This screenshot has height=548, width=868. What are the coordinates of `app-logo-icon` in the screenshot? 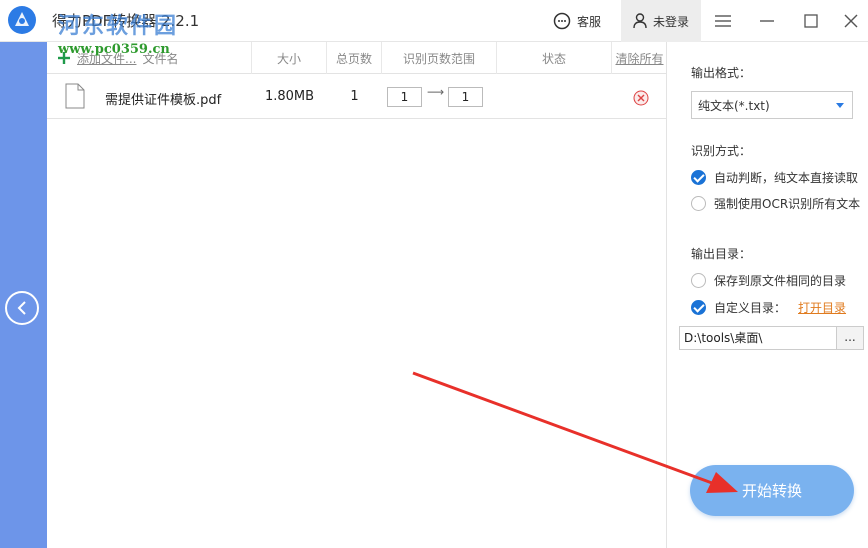 It's located at (22, 20).